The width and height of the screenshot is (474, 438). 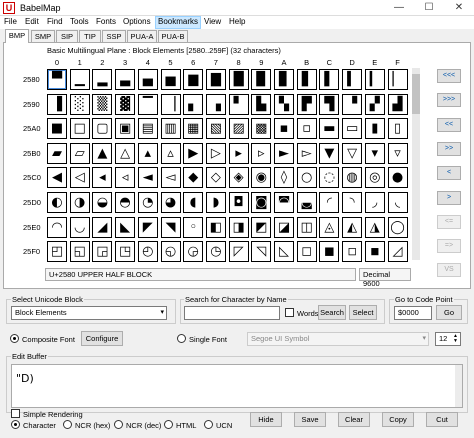 What do you see at coordinates (329, 227) in the screenshot?
I see `character-cell: ◬` at bounding box center [329, 227].